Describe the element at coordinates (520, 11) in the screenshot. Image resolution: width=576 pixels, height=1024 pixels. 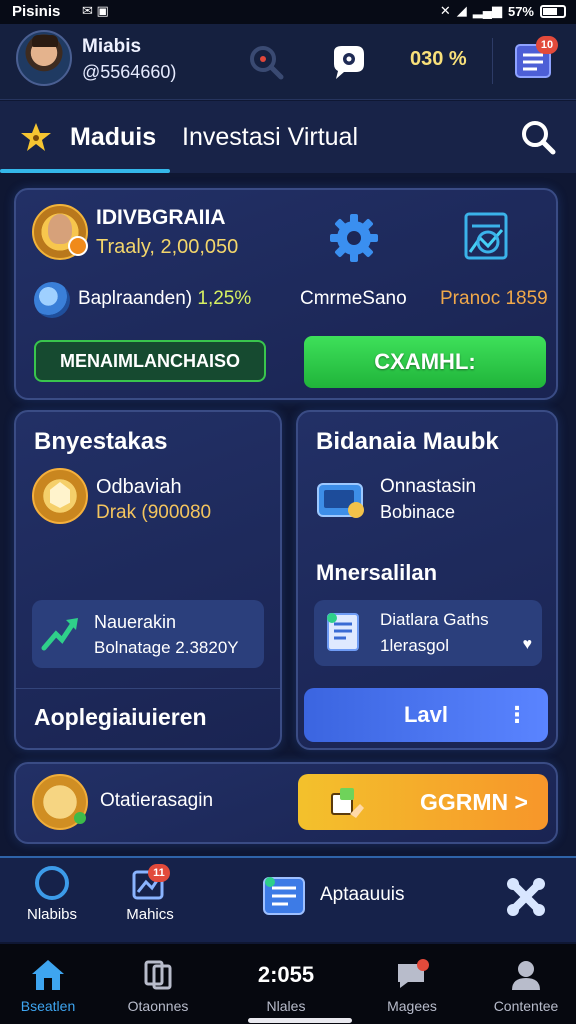
I see `battery-percent: 57%` at that location.